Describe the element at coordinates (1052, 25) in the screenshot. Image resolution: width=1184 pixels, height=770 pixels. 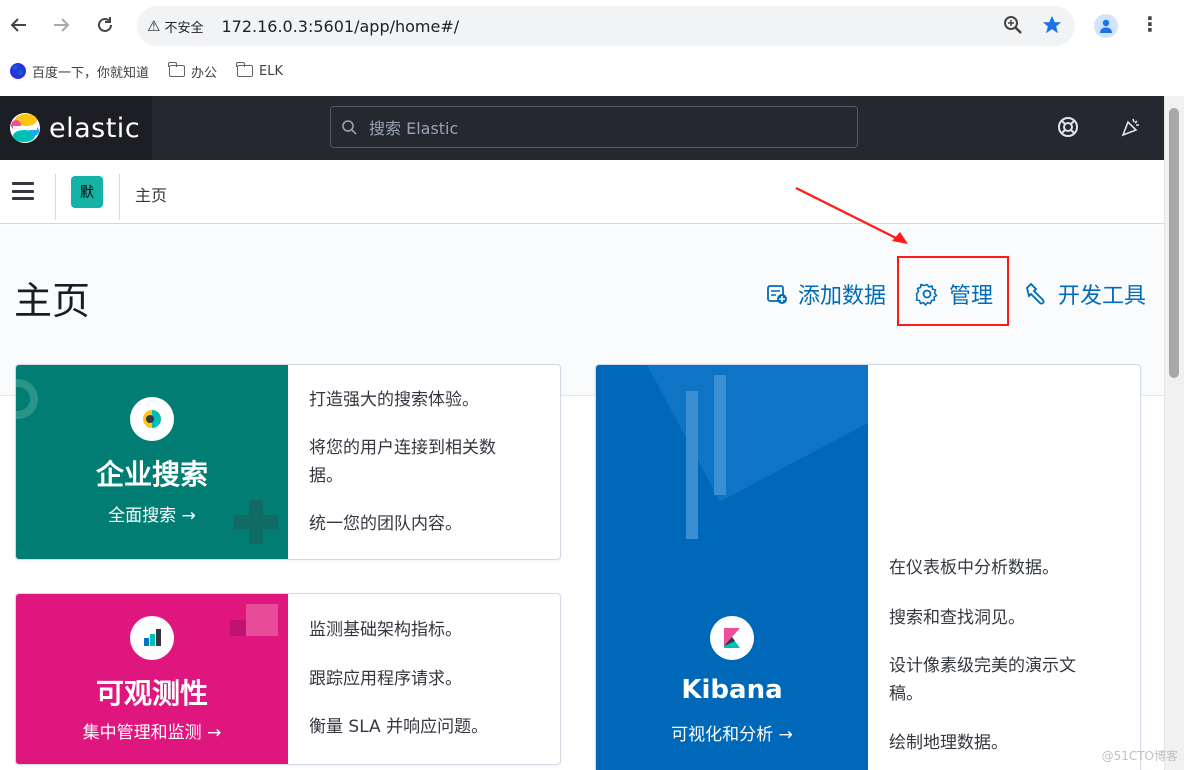
I see `bookmark-star-icon` at that location.